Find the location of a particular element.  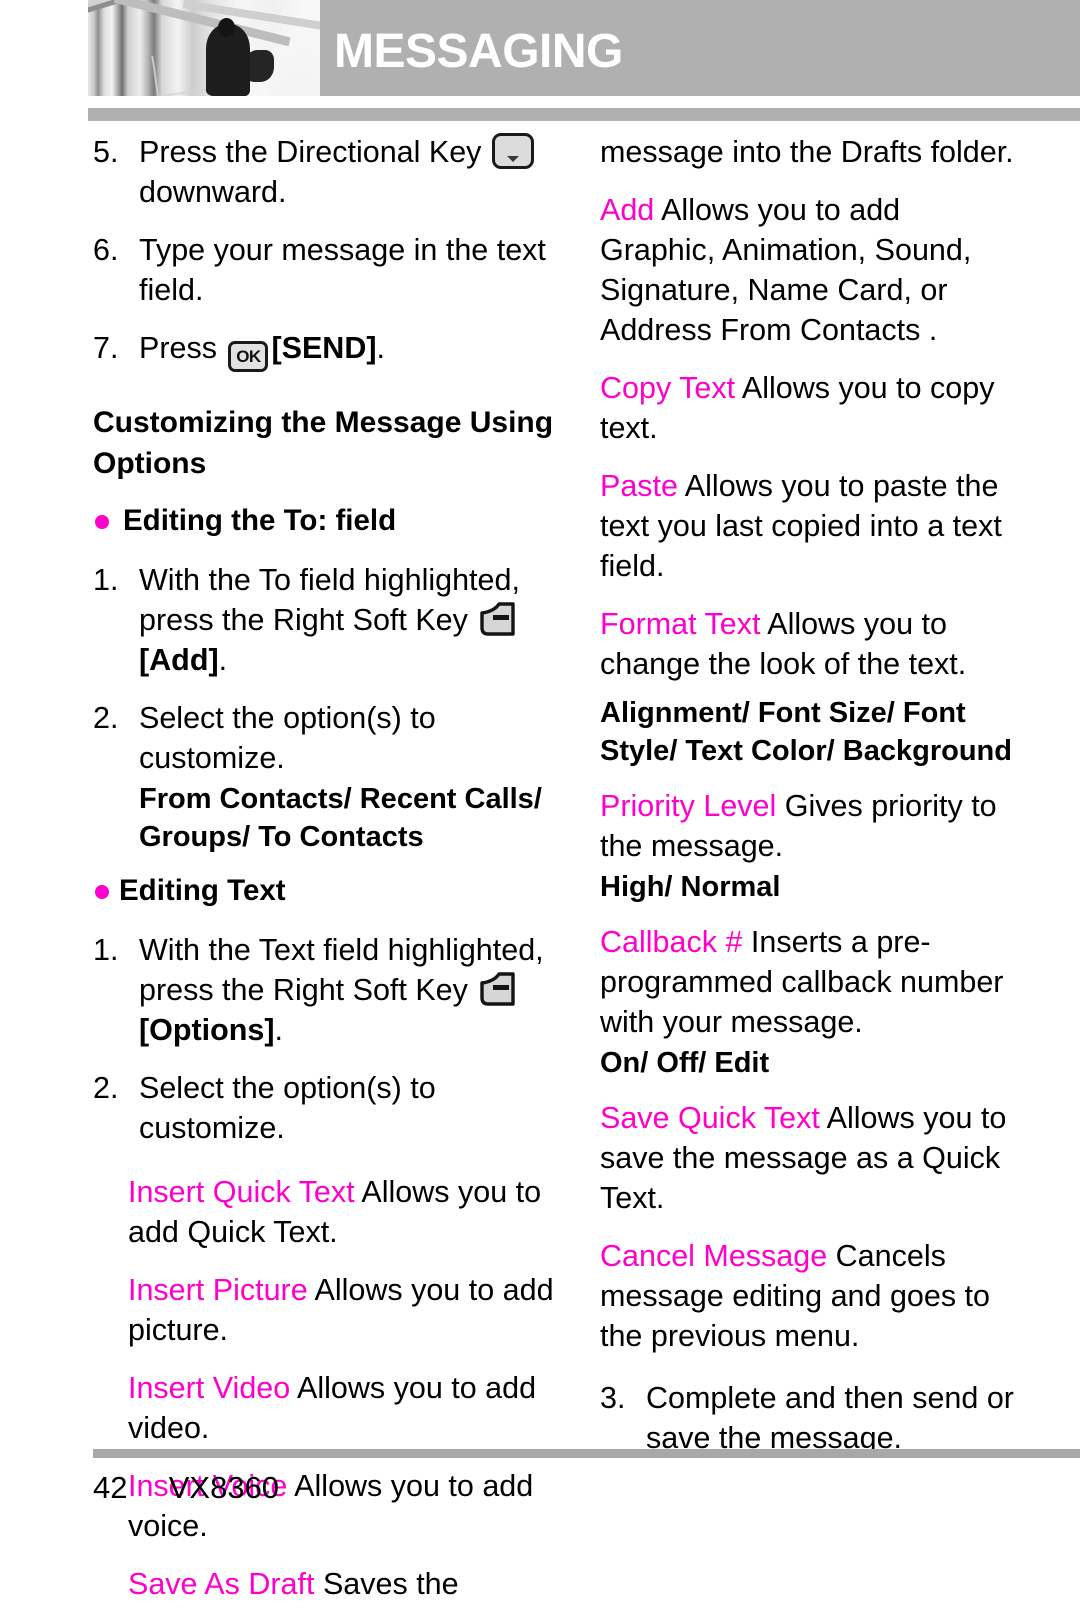

continuation-text: message into the Drafts folder. is located at coordinates (807, 152).